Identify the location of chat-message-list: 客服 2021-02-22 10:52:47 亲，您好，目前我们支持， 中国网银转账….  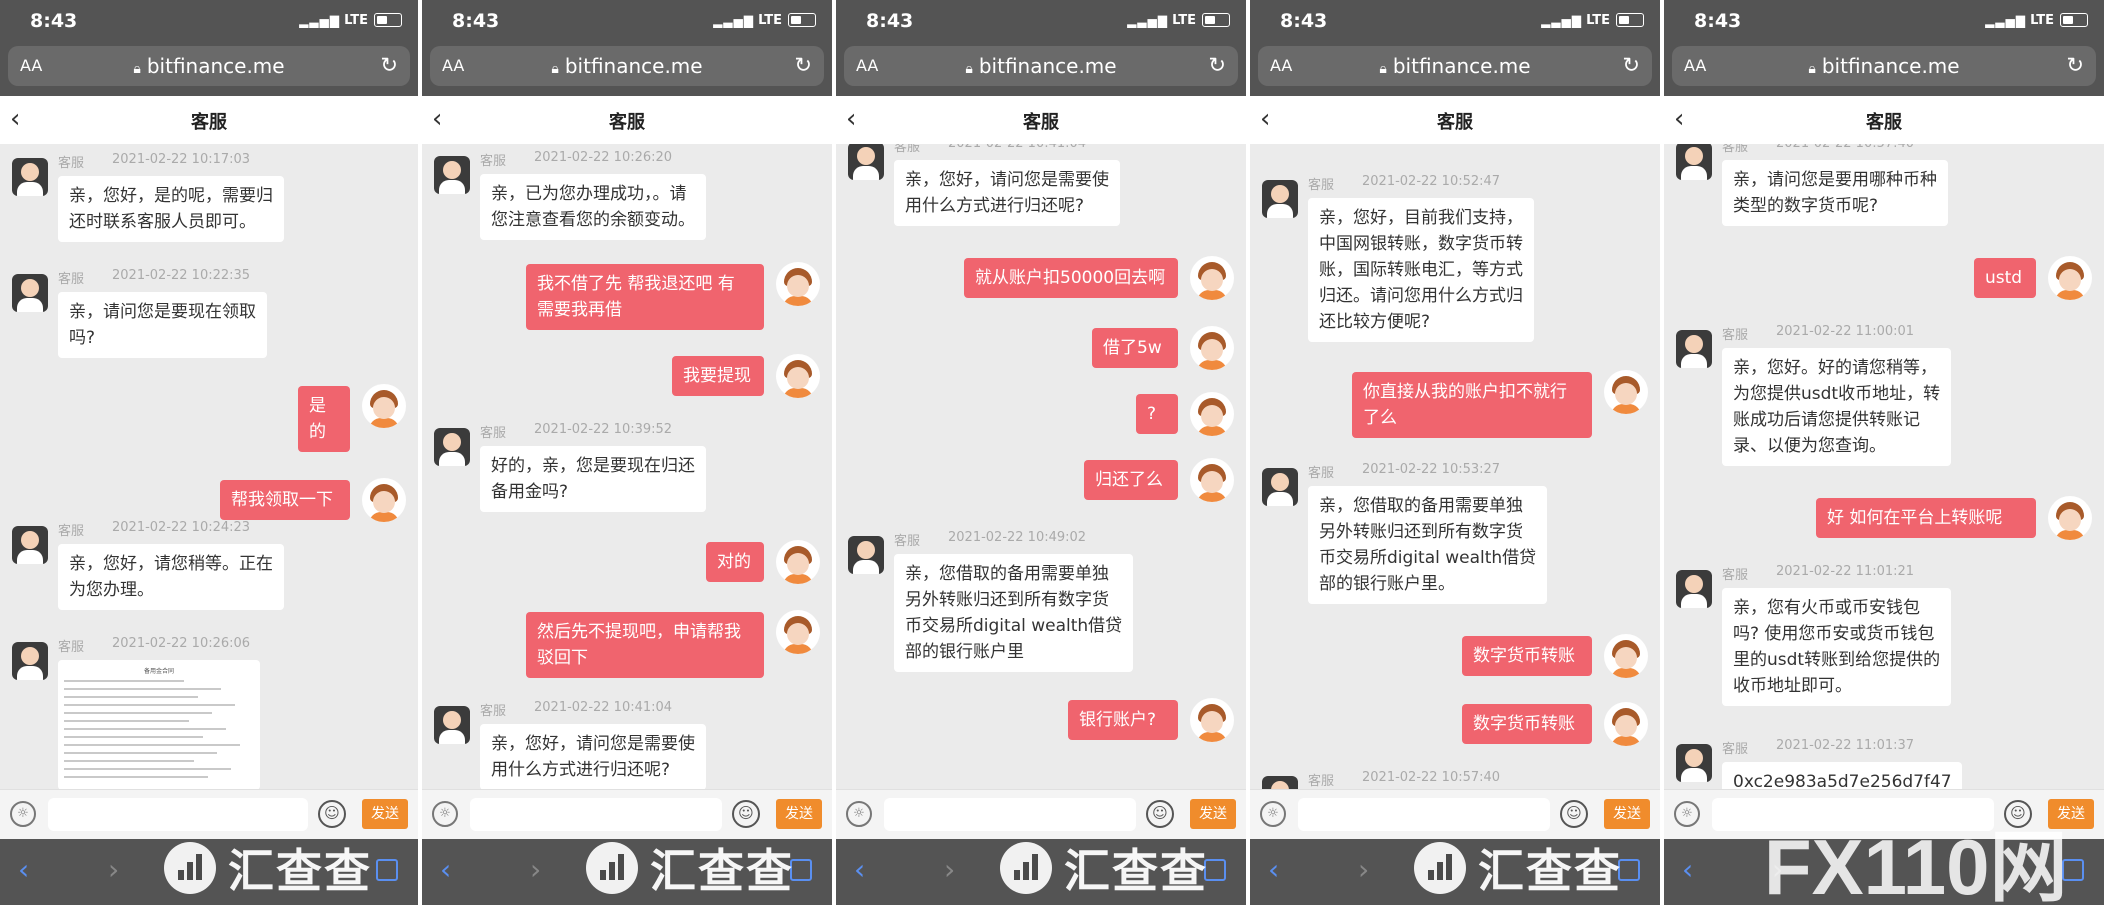
(1455, 467).